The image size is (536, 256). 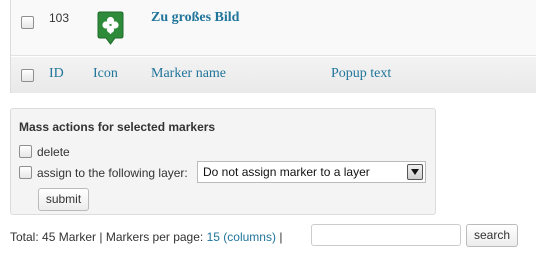 I want to click on marker-name-link: Zu großes Bild, so click(x=195, y=18).